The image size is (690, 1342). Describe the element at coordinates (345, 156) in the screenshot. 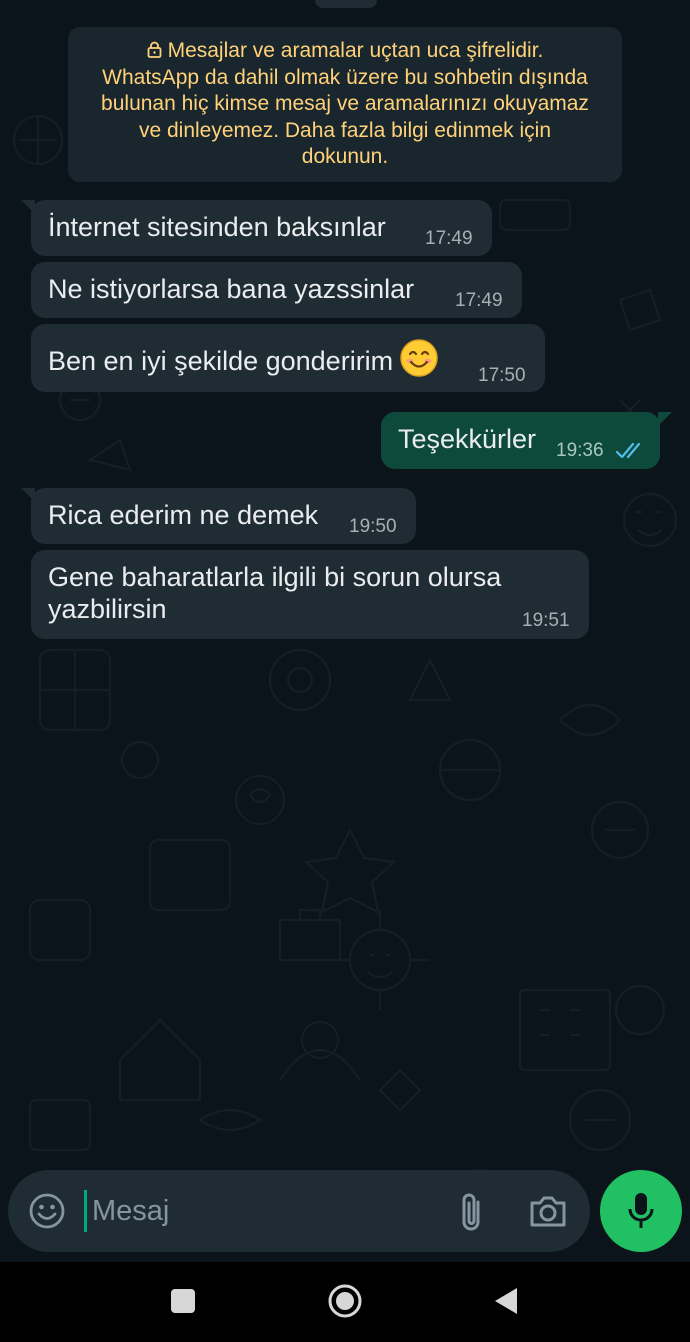

I see `encryption-notice-line-5: dokunun.` at that location.